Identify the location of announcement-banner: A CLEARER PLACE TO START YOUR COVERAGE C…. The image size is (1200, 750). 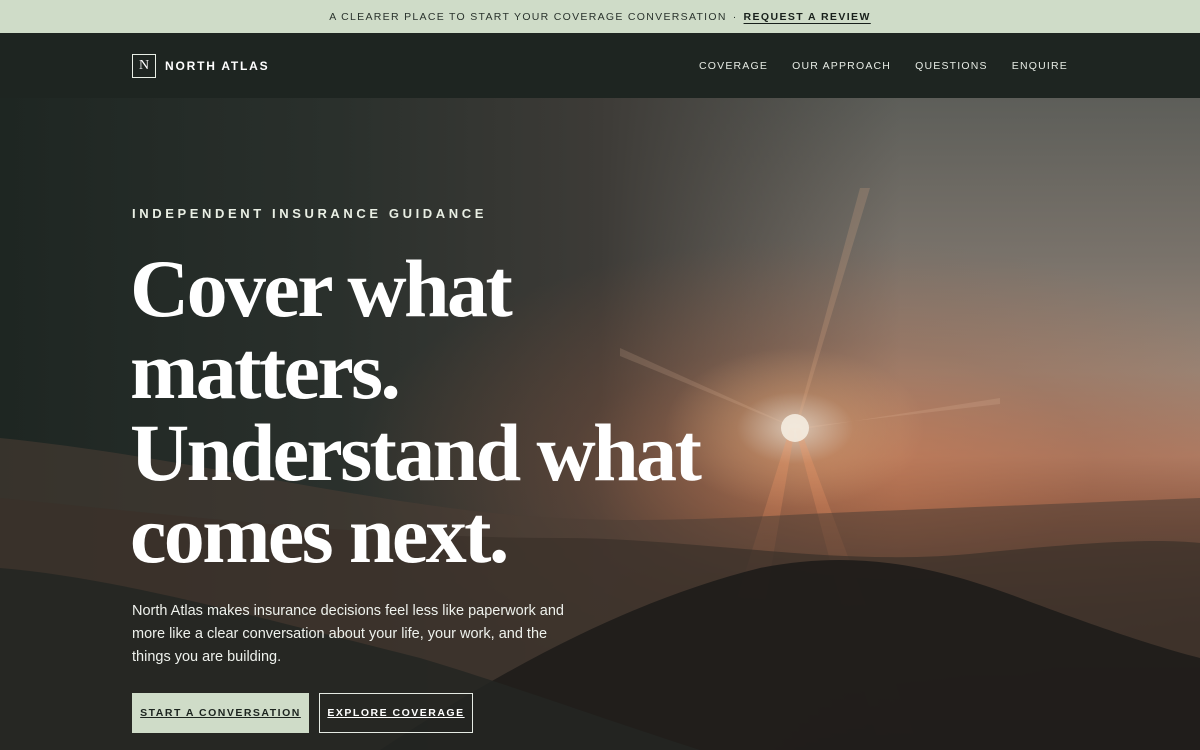
(600, 16).